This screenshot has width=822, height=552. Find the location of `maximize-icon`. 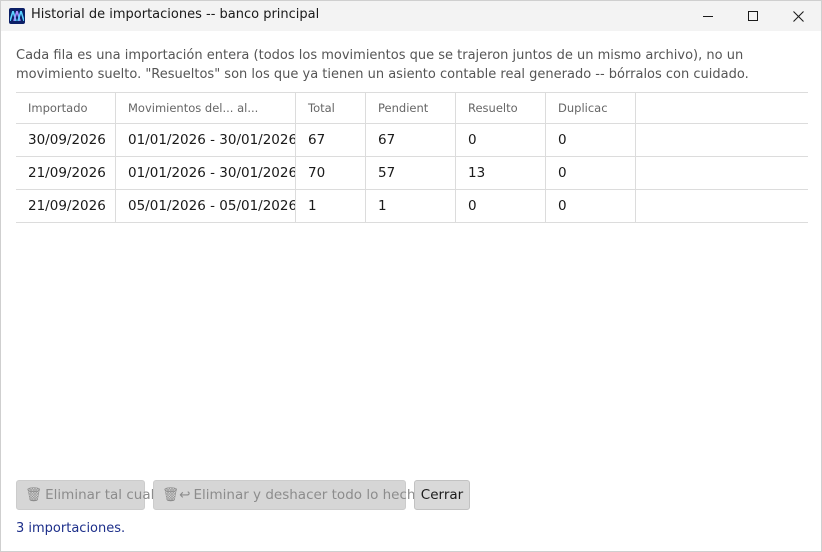

maximize-icon is located at coordinates (753, 16).